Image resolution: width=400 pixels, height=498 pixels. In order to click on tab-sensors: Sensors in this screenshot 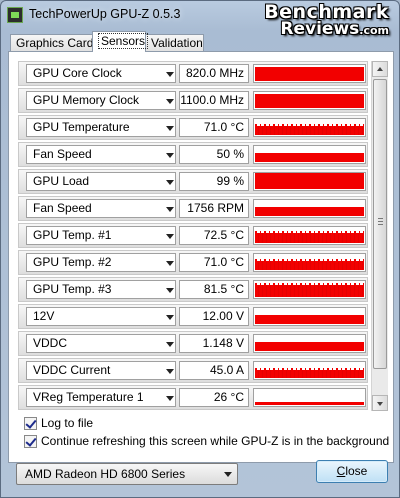, I will do `click(120, 41)`.